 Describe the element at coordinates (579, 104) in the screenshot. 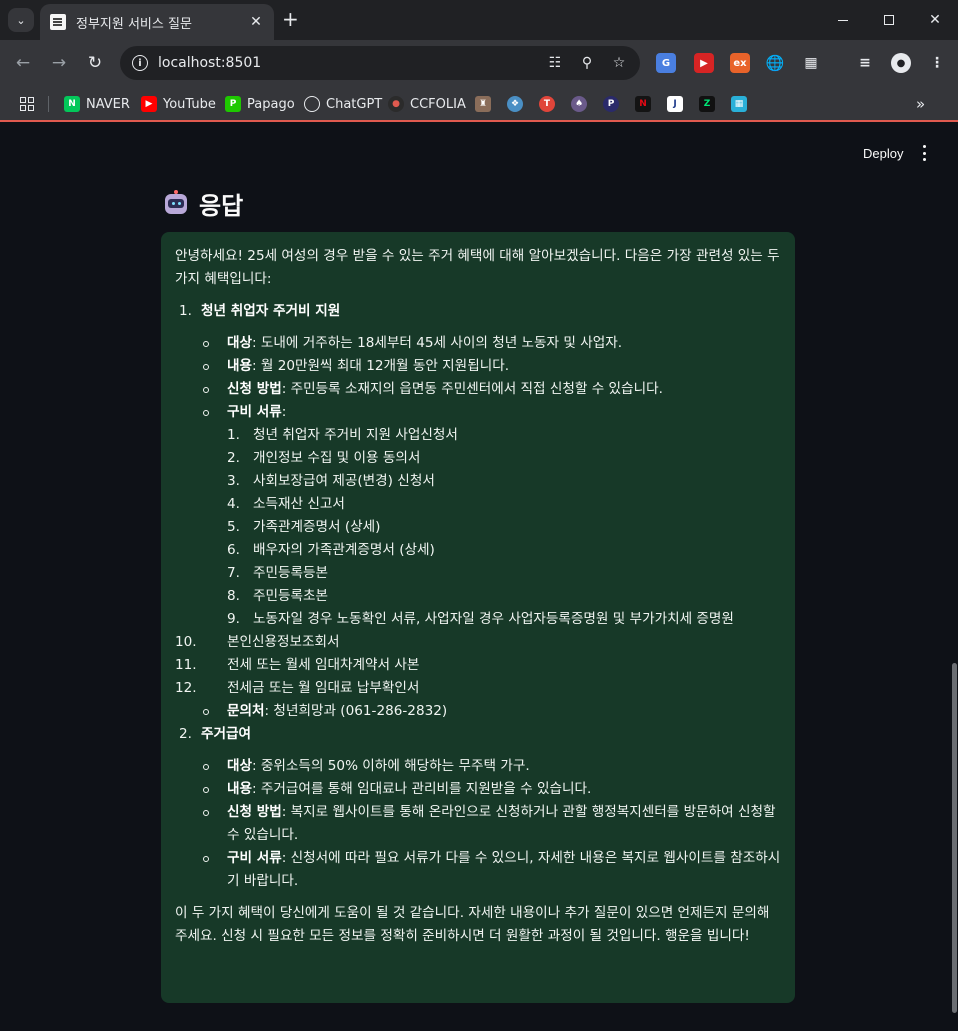

I see `character-bookmark-icon: ♠` at that location.